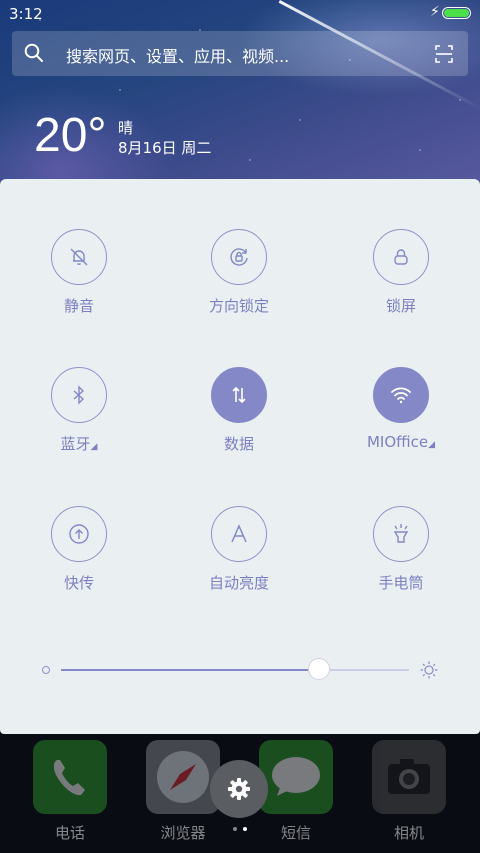  Describe the element at coordinates (69, 833) in the screenshot. I see `dock-label-phone: 电话` at that location.